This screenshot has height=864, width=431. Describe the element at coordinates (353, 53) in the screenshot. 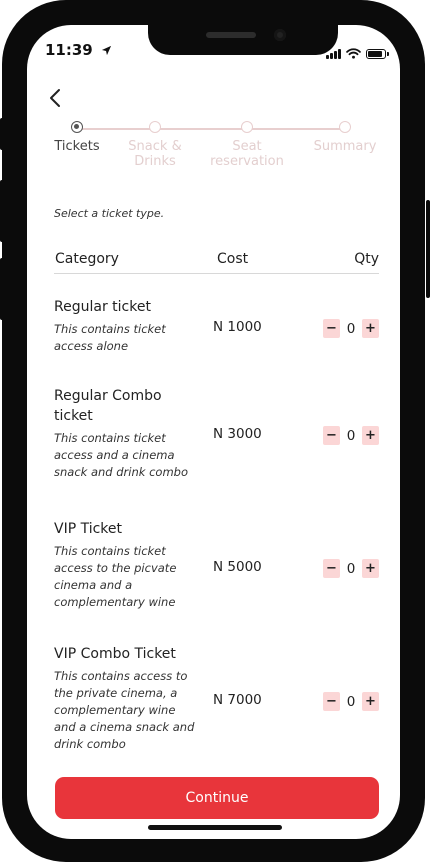

I see `wifi-icon` at that location.